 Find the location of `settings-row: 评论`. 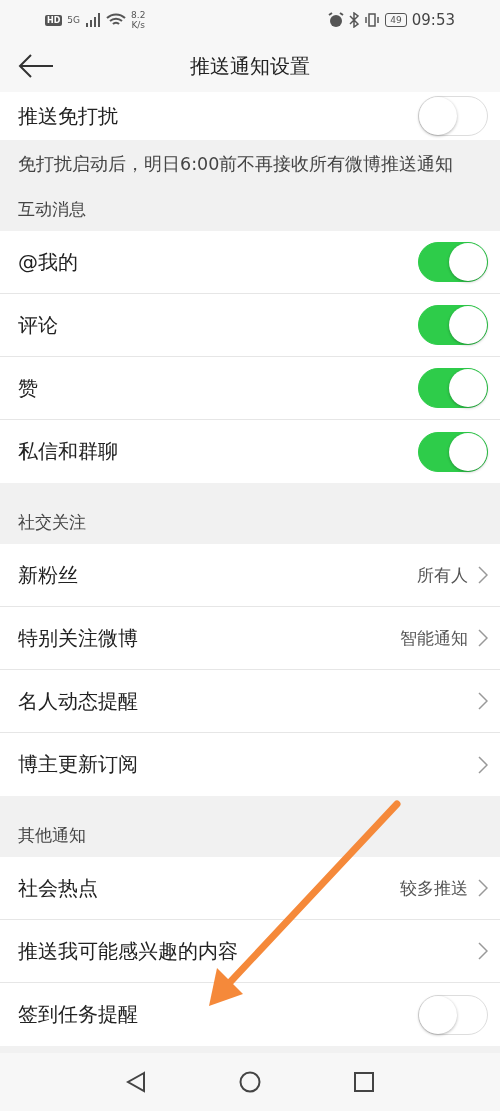

settings-row: 评论 is located at coordinates (250, 325).